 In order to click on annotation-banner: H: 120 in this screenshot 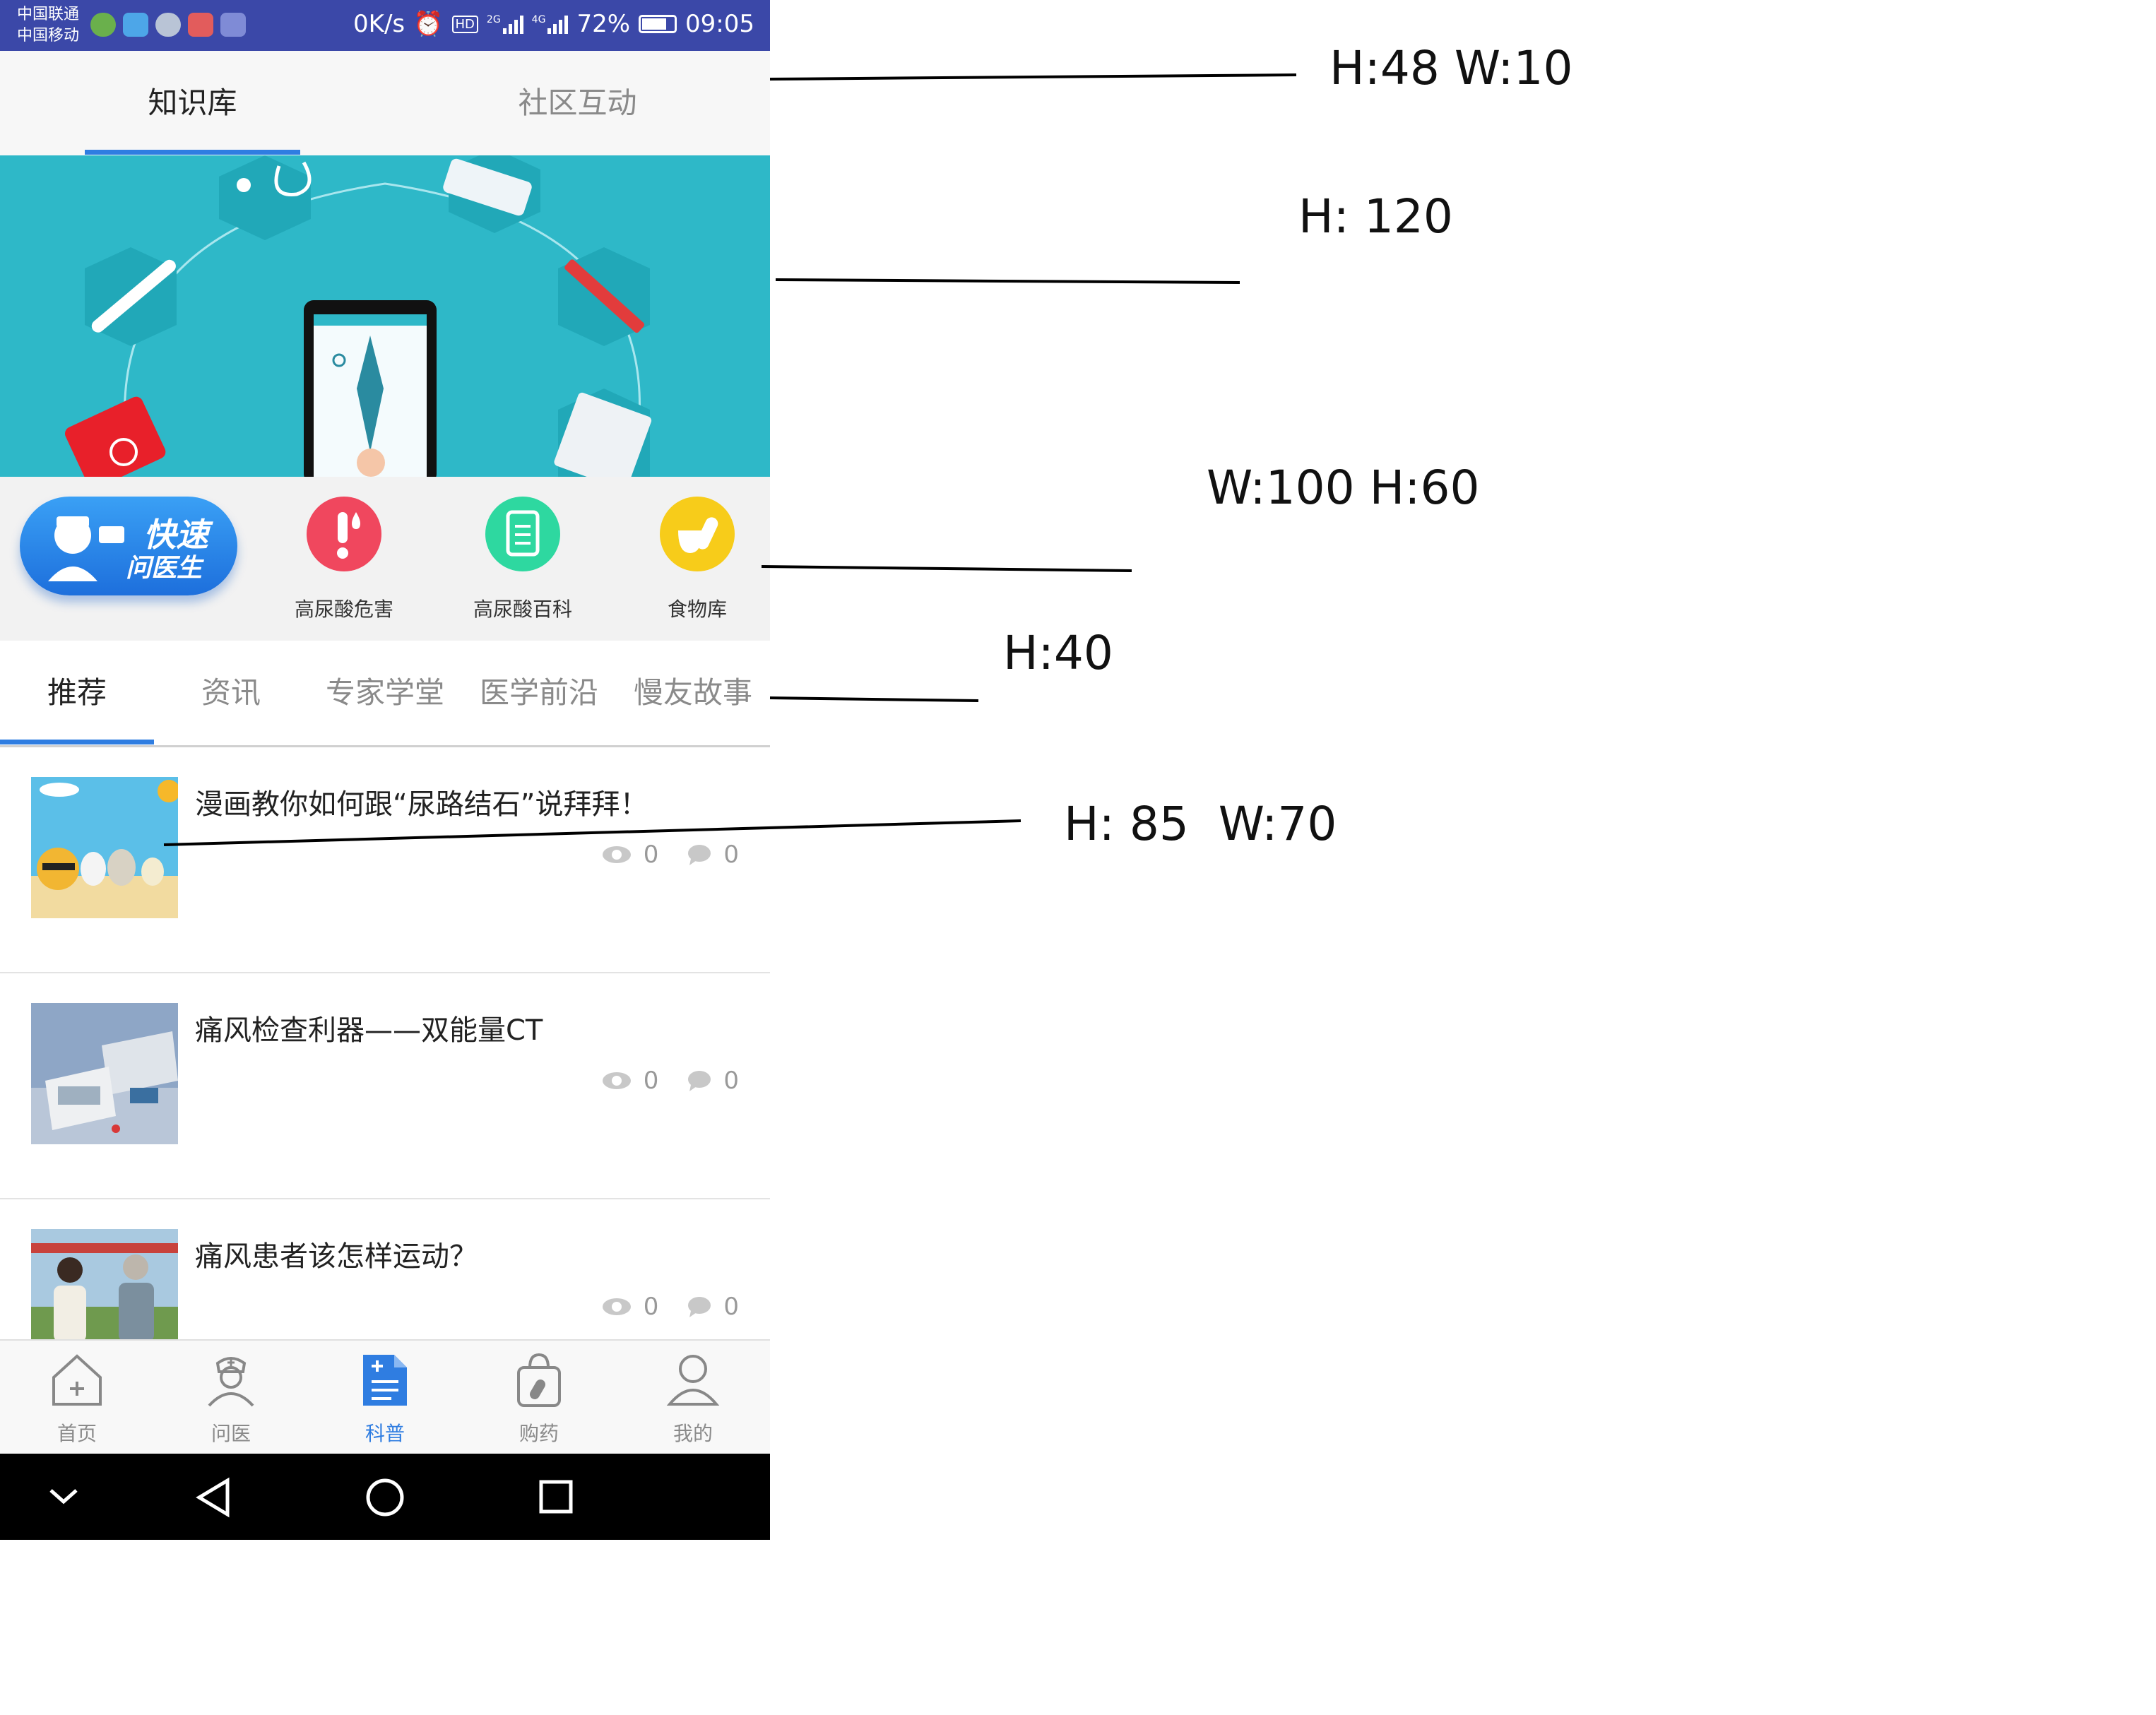, I will do `click(1375, 216)`.